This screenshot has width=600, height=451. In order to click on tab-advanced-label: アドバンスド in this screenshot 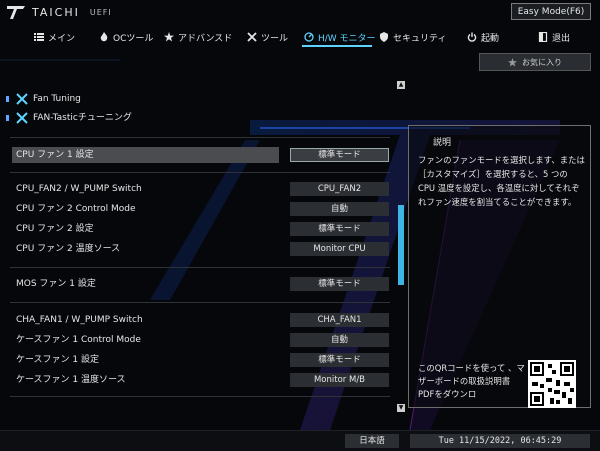, I will do `click(205, 38)`.